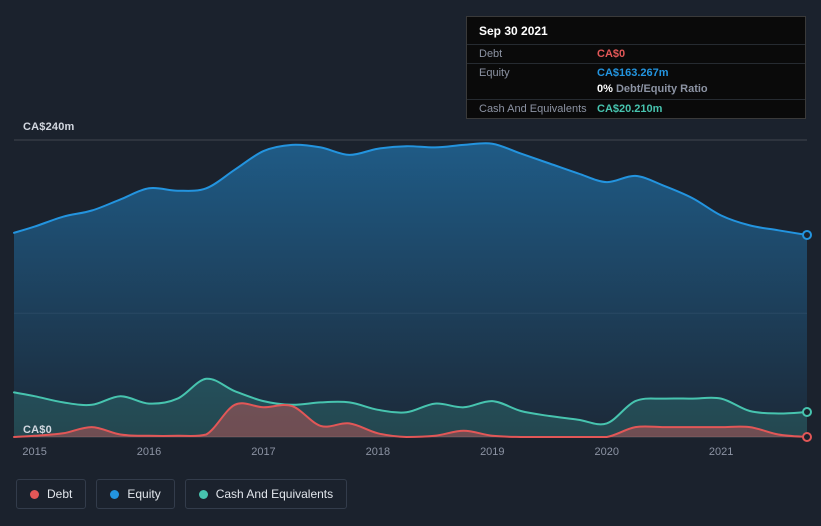  Describe the element at coordinates (60, 494) in the screenshot. I see `legend-debt-label: Debt` at that location.